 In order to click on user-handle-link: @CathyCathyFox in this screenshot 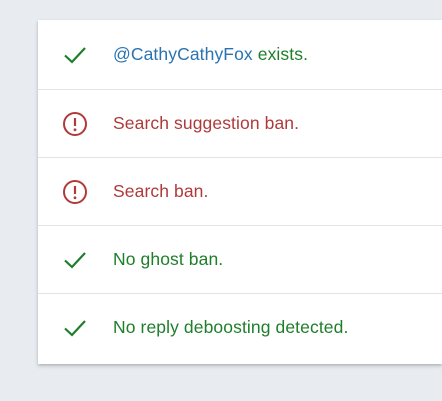, I will do `click(183, 54)`.